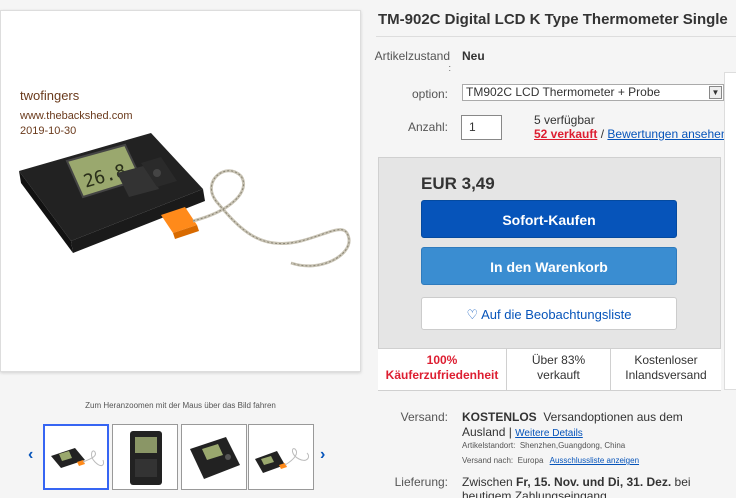 The image size is (736, 498). What do you see at coordinates (666, 375) in the screenshot?
I see `shipping-stat-line2: Inlandsversand` at bounding box center [666, 375].